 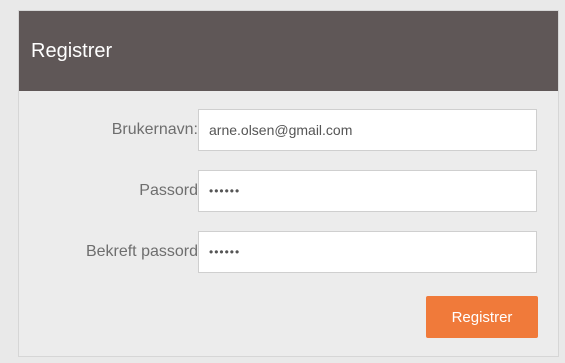 What do you see at coordinates (367, 191) in the screenshot?
I see `password-input` at bounding box center [367, 191].